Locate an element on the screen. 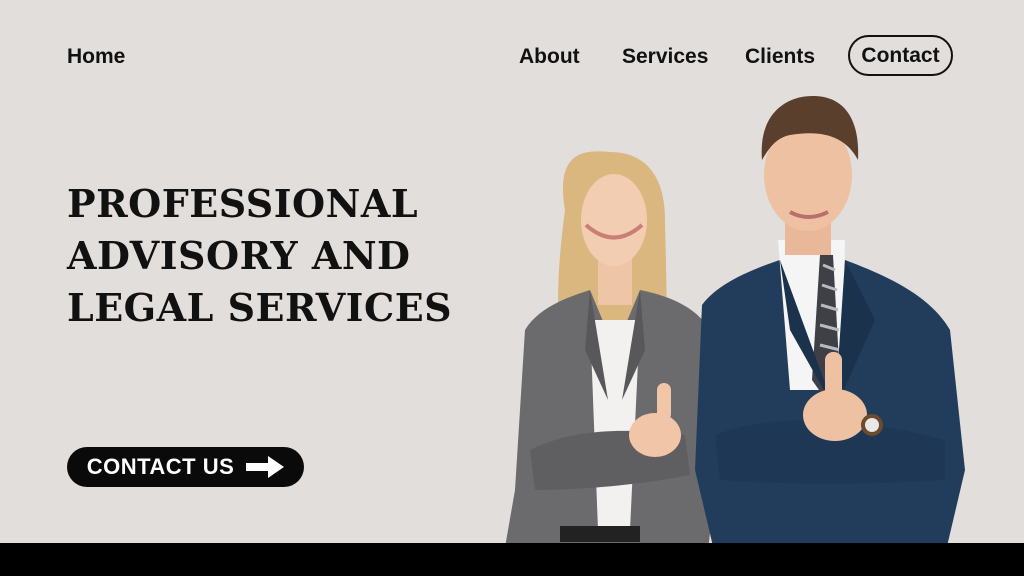  hero-title: PROFESSIONAL ADVISORY AND LEGAL SERVICES is located at coordinates (259, 256).